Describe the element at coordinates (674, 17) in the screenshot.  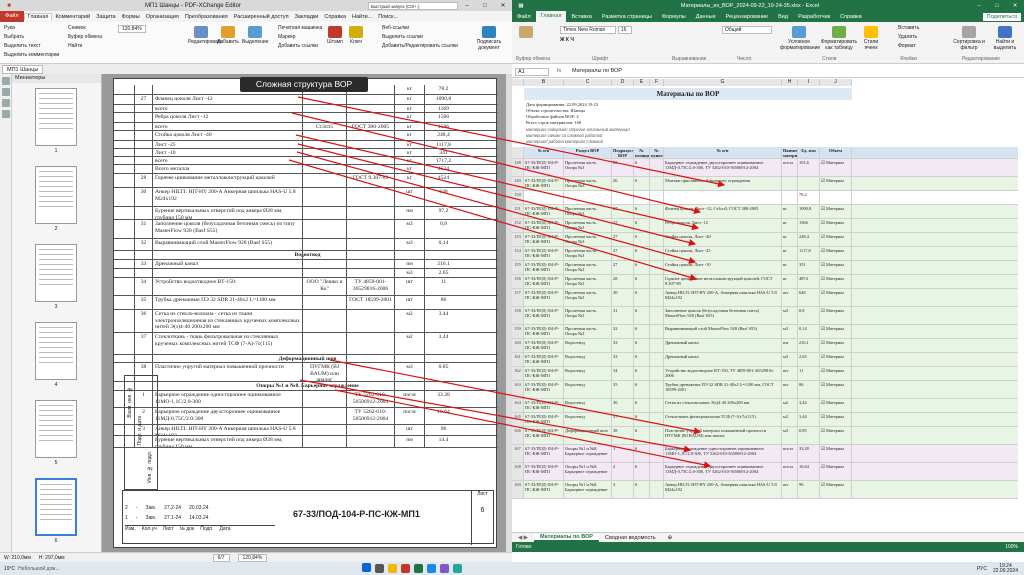
I see `xl-menu-formulas: Формулы` at that location.